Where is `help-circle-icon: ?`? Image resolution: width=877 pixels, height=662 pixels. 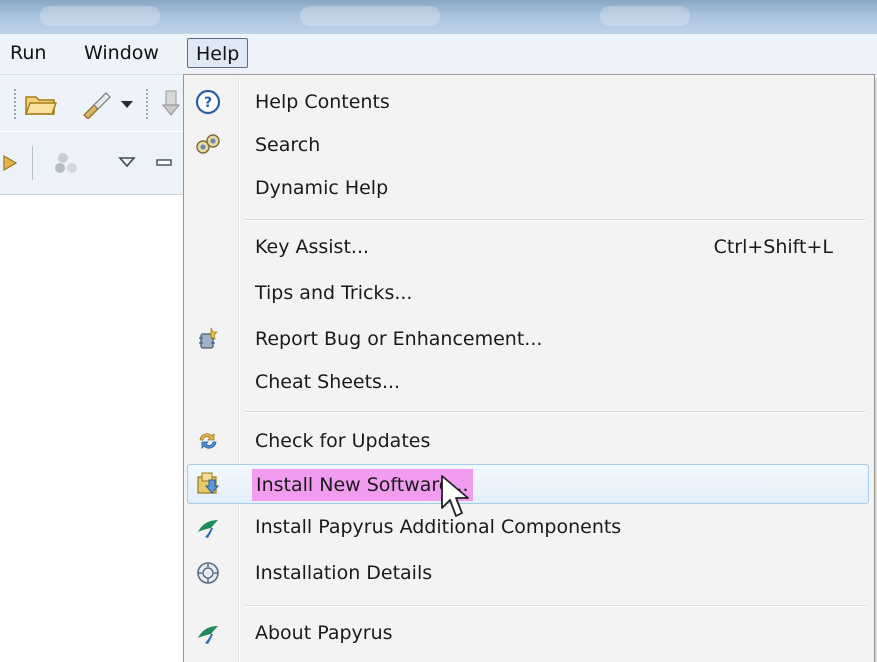
help-circle-icon: ? is located at coordinates (208, 102).